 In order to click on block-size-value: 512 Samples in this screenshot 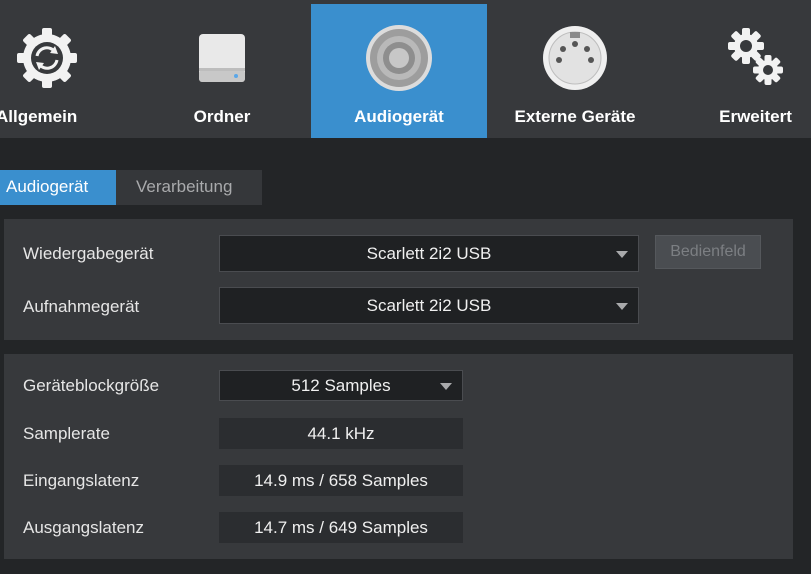, I will do `click(341, 385)`.